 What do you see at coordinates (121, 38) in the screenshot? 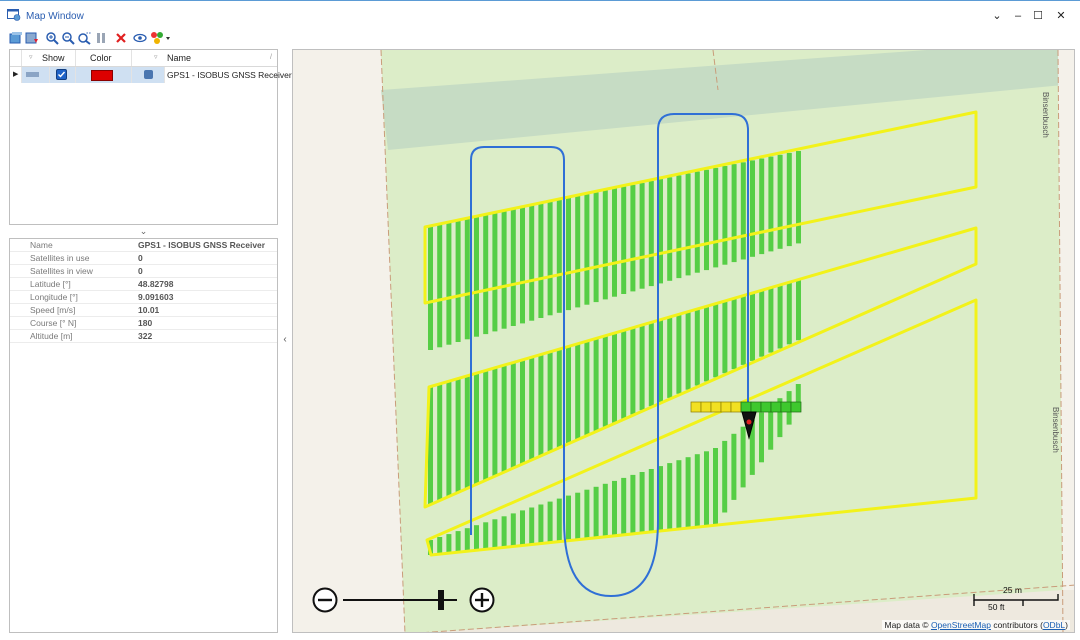
I see `delete-icon` at bounding box center [121, 38].